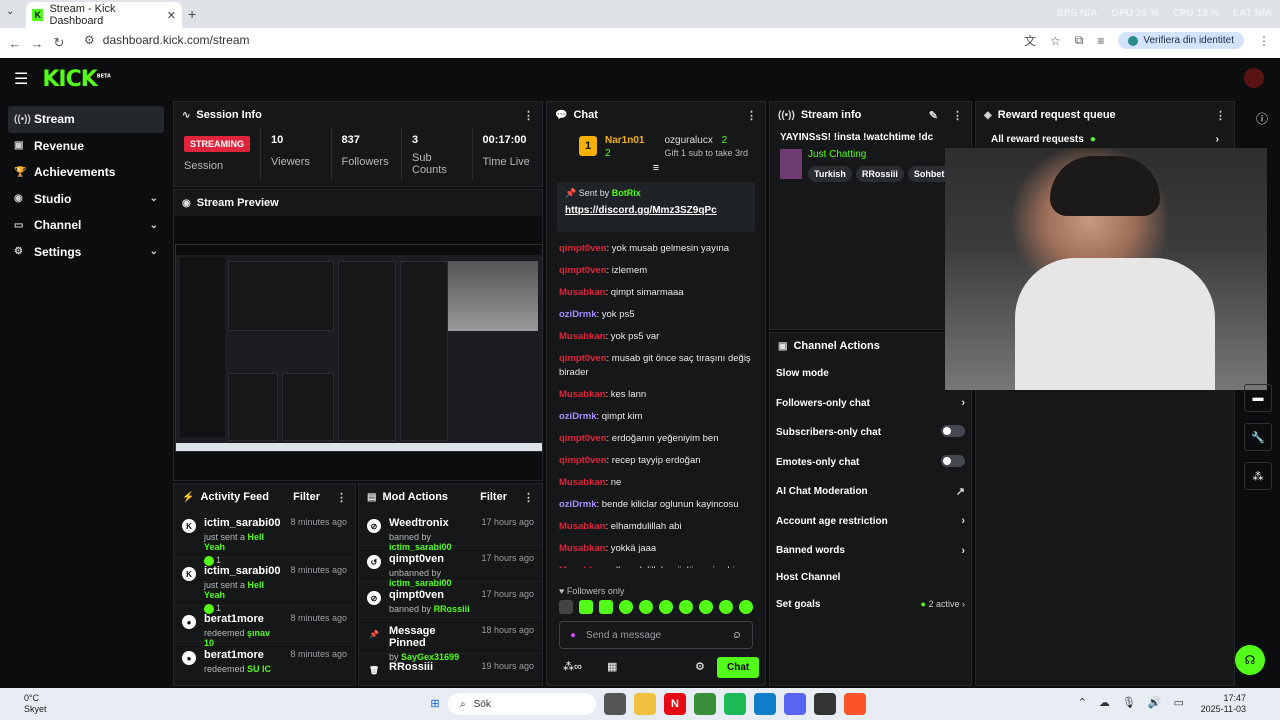  What do you see at coordinates (656, 169) in the screenshot?
I see `filter-icon: ≡` at bounding box center [656, 169].